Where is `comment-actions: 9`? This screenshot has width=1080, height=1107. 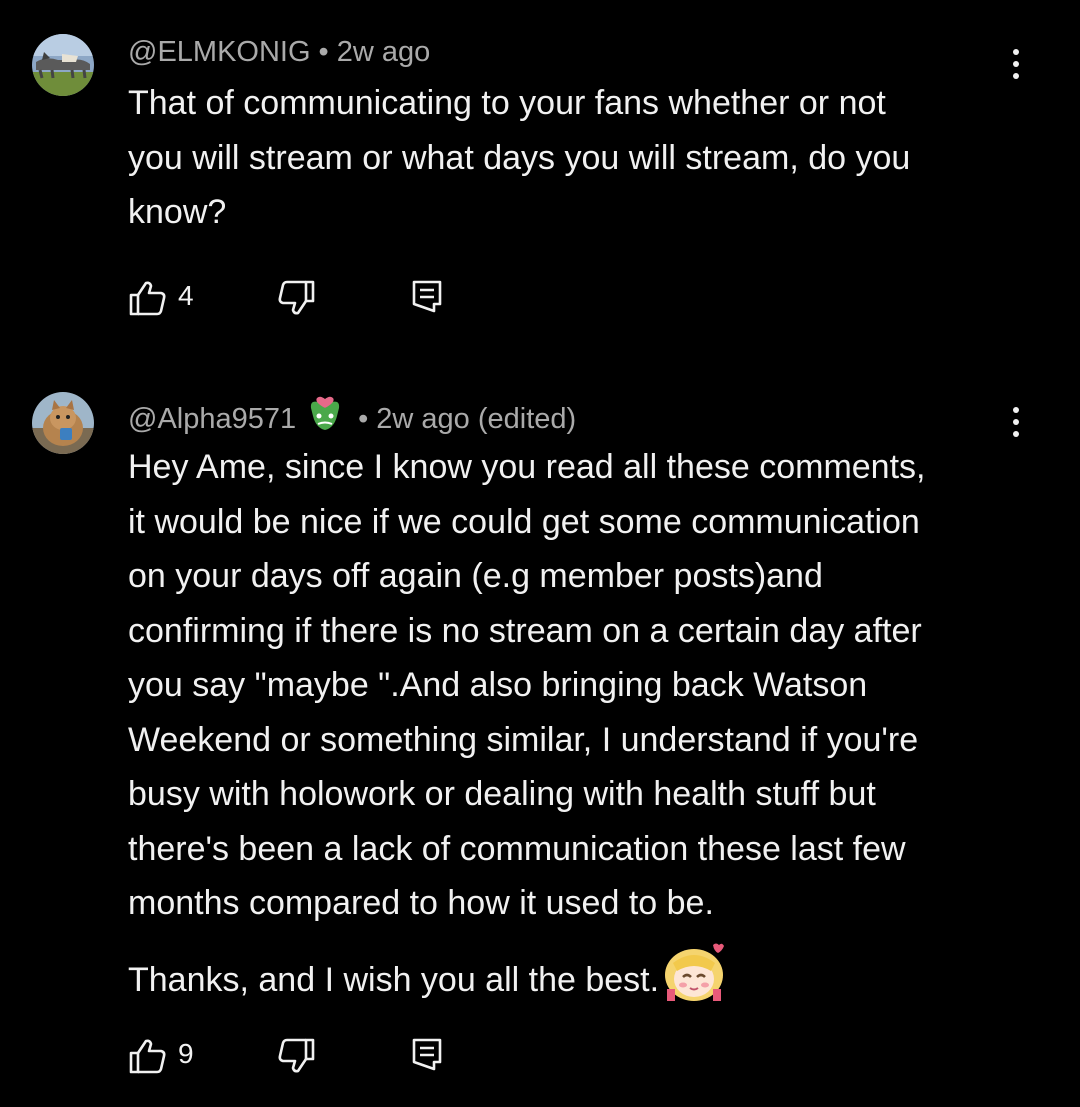
comment-actions: 9 is located at coordinates (293, 1056).